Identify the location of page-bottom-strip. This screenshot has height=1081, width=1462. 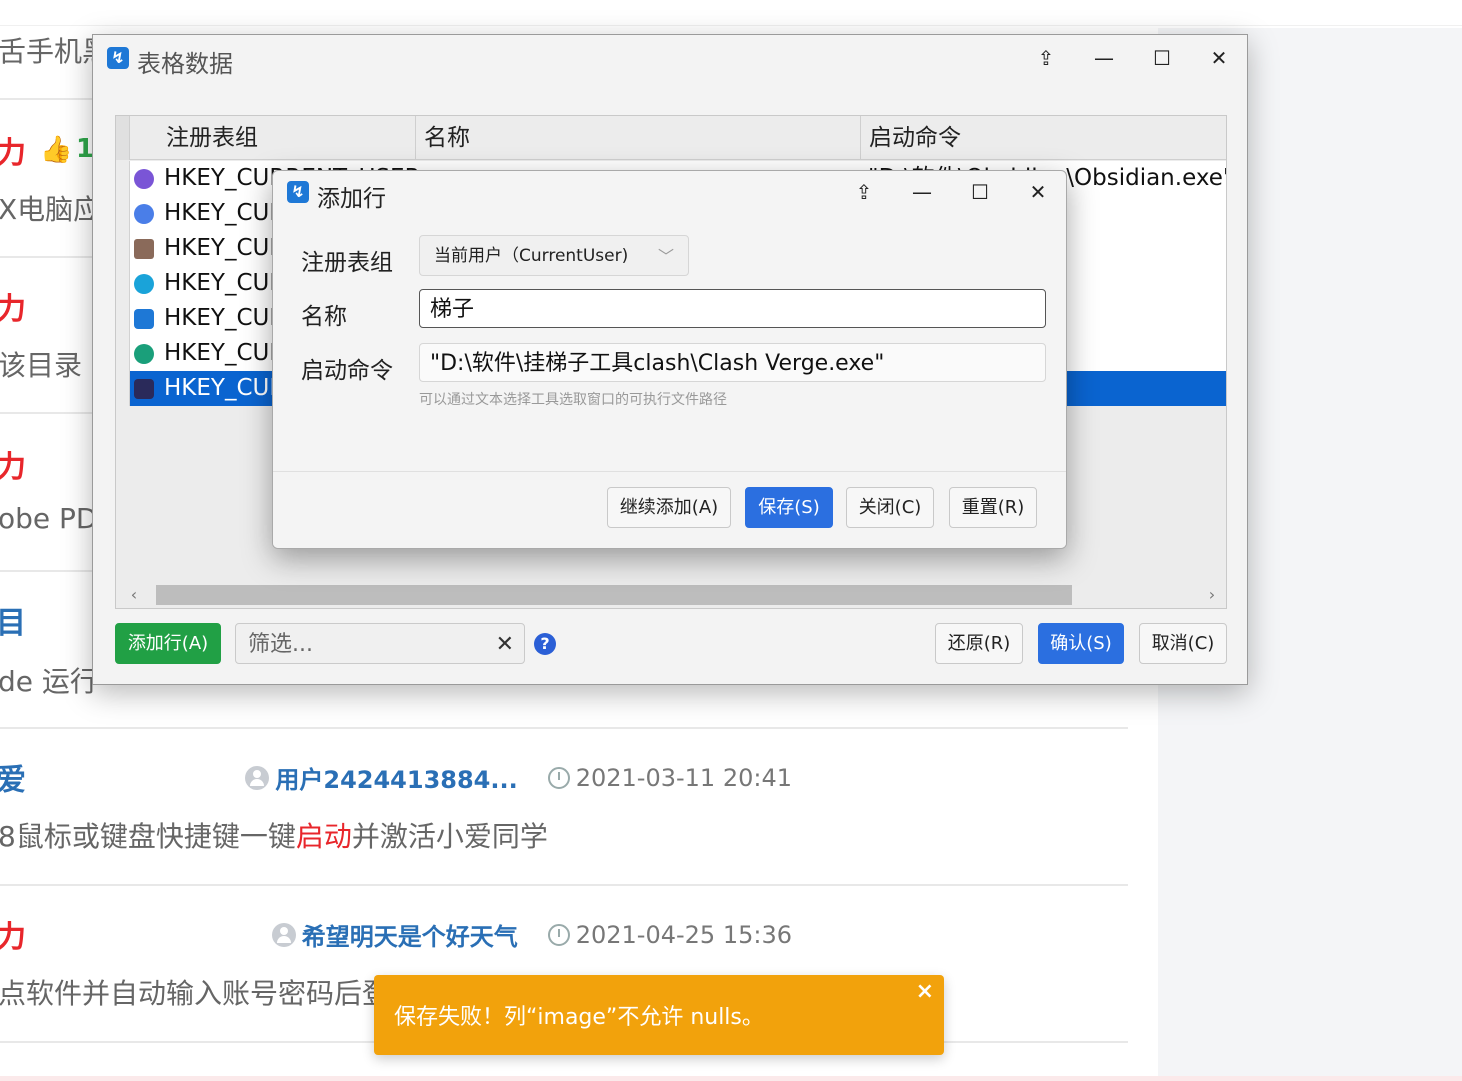
(731, 1078).